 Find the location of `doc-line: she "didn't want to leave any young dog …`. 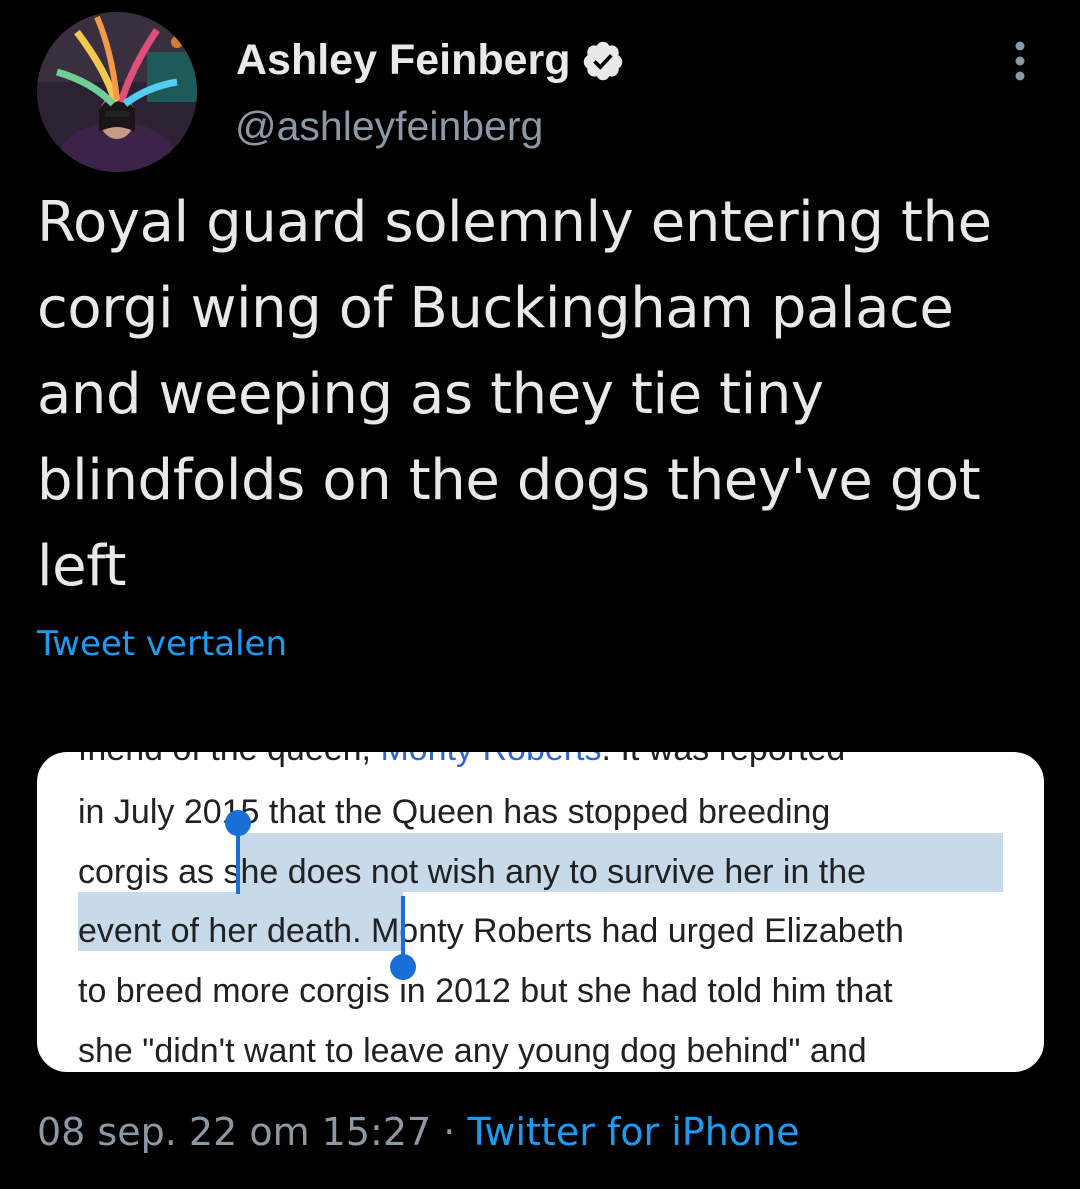

doc-line: she "didn't want to leave any young dog … is located at coordinates (472, 1051).